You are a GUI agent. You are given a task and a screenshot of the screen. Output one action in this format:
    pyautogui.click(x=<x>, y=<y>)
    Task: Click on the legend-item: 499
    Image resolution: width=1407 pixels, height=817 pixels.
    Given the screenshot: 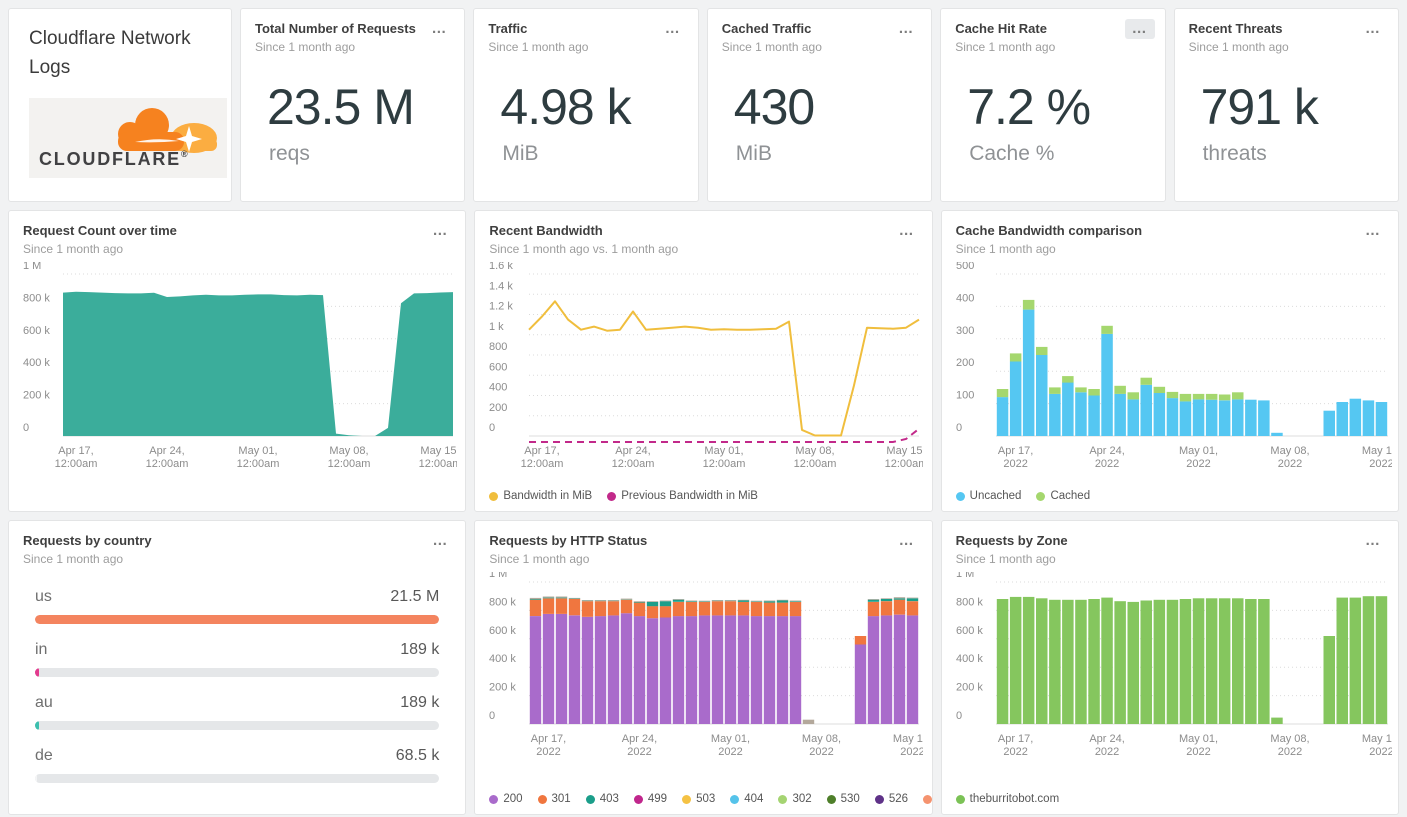 What is the action you would take?
    pyautogui.click(x=650, y=799)
    